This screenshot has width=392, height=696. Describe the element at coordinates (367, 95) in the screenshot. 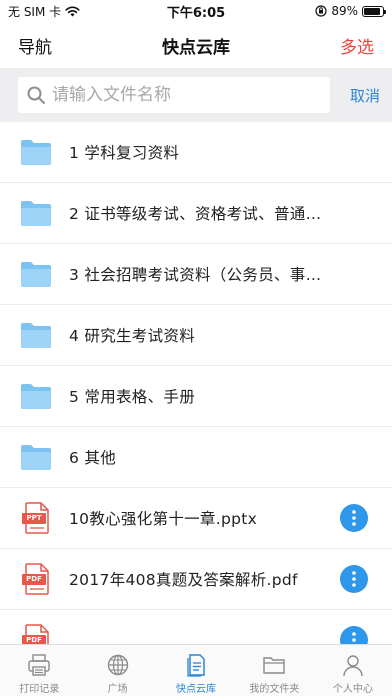

I see `cancel-button: 取消` at that location.